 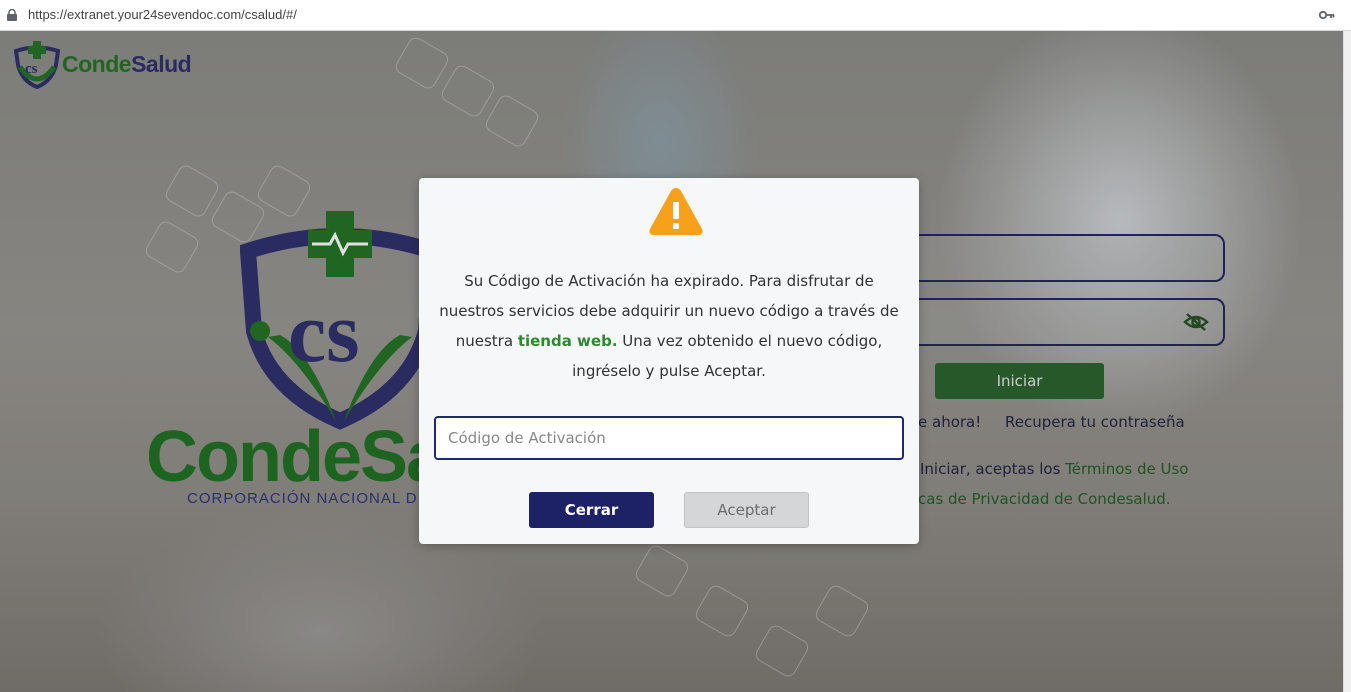 I want to click on recover-password-link: Recupera tu contraseña, so click(x=1095, y=422).